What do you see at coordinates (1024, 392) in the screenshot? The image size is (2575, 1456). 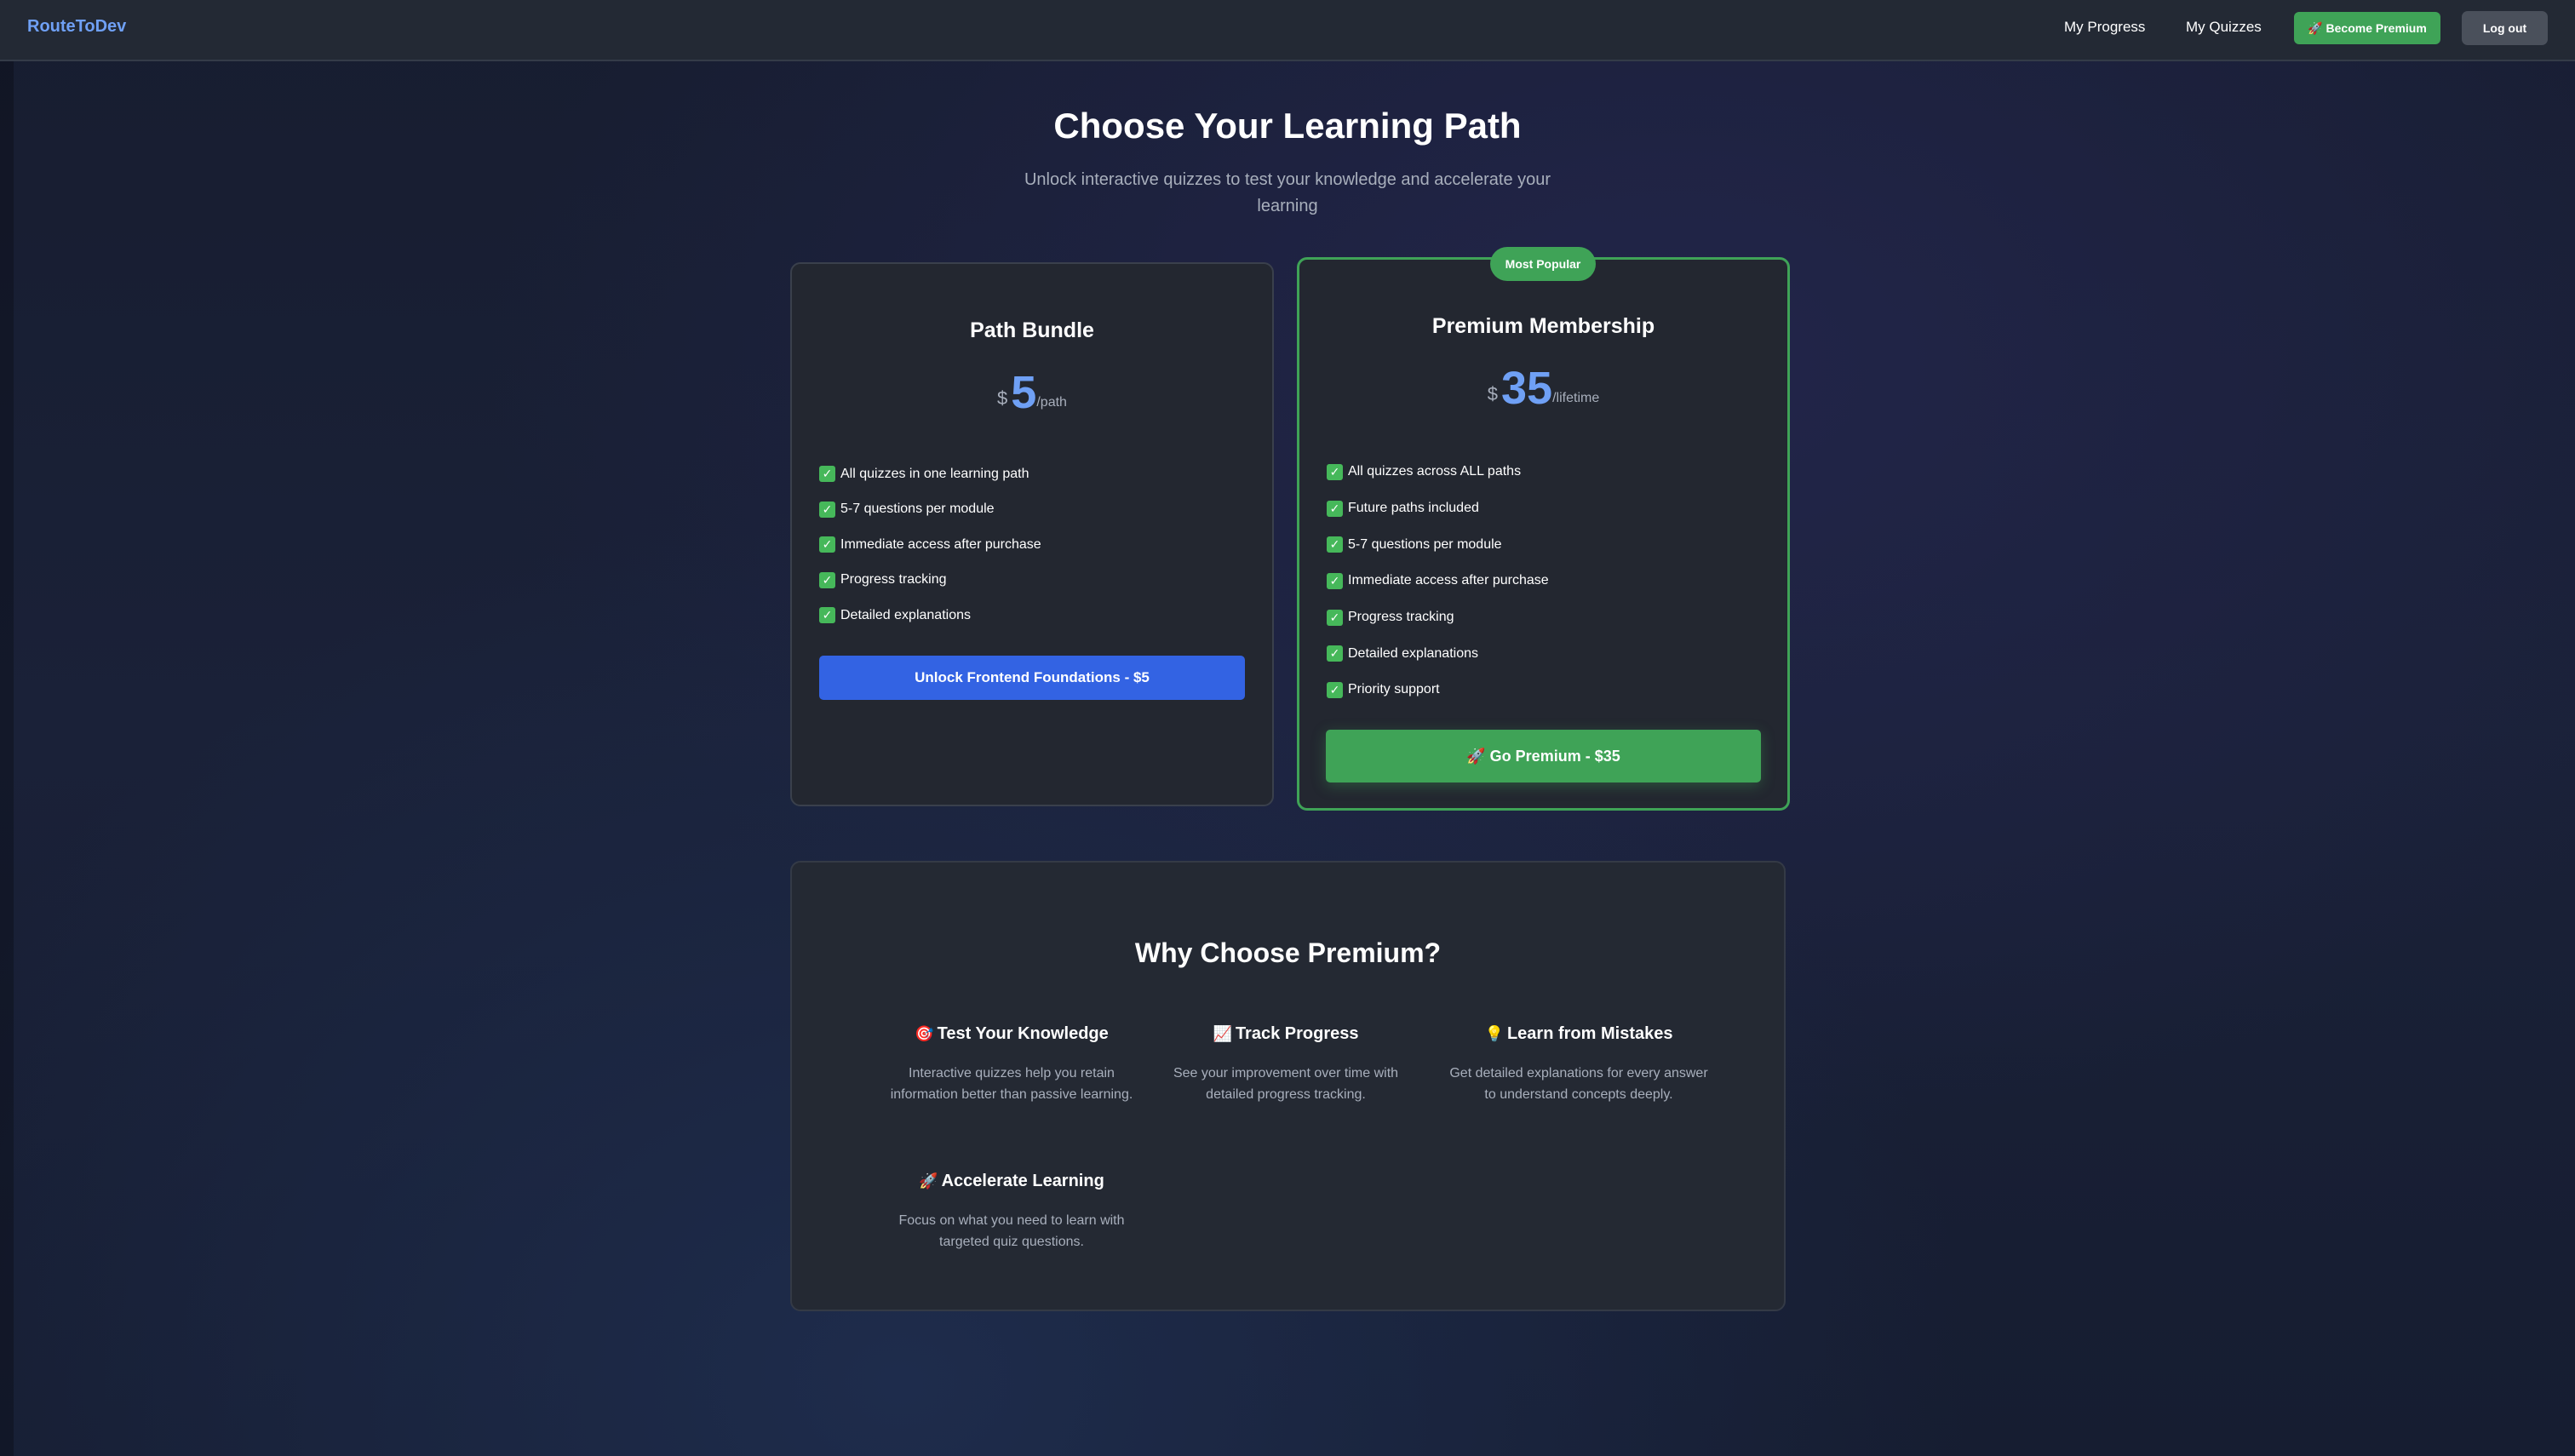 I see `price-amount: 5` at bounding box center [1024, 392].